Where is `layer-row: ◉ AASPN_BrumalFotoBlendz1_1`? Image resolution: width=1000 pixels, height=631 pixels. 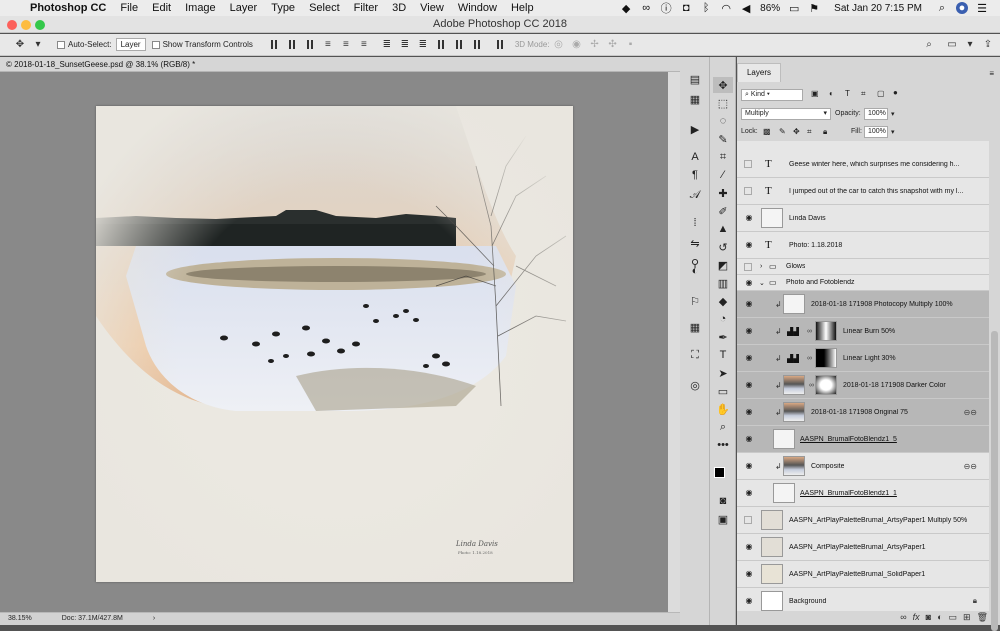
layer-row: ◉ AASPN_BrumalFotoBlendz1_1 is located at coordinates (863, 493).